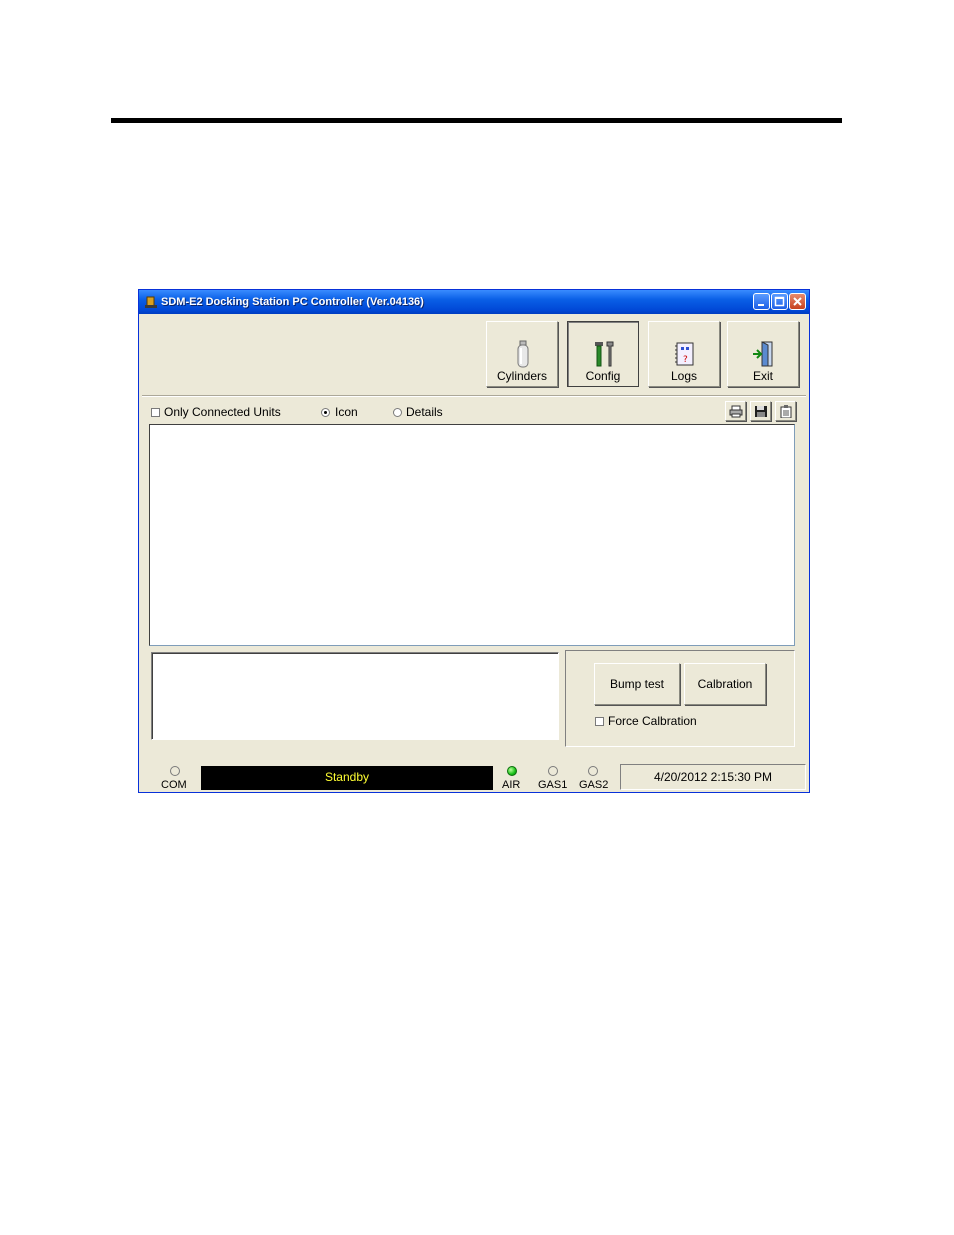 The width and height of the screenshot is (954, 1235). I want to click on message-box, so click(355, 696).